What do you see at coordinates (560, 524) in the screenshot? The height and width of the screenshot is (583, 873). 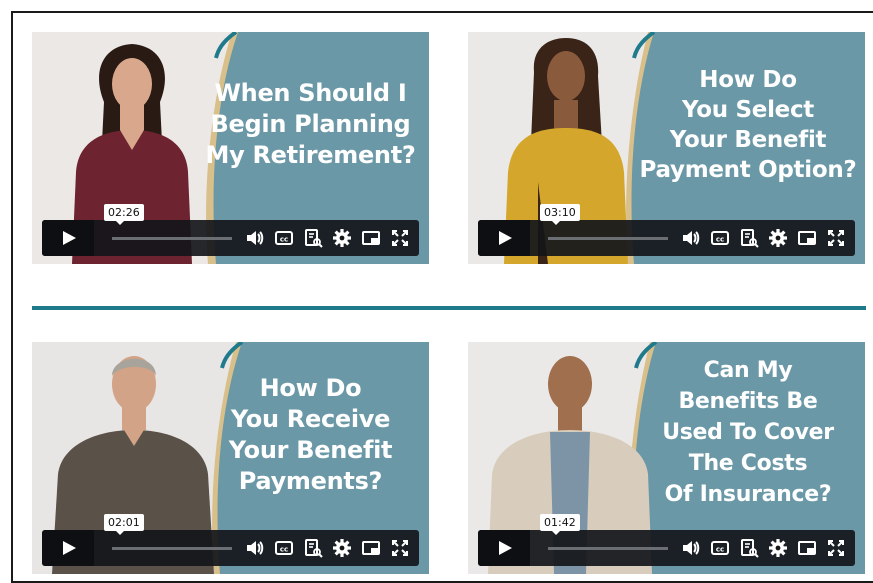 I see `duration-tooltip: 01:42` at bounding box center [560, 524].